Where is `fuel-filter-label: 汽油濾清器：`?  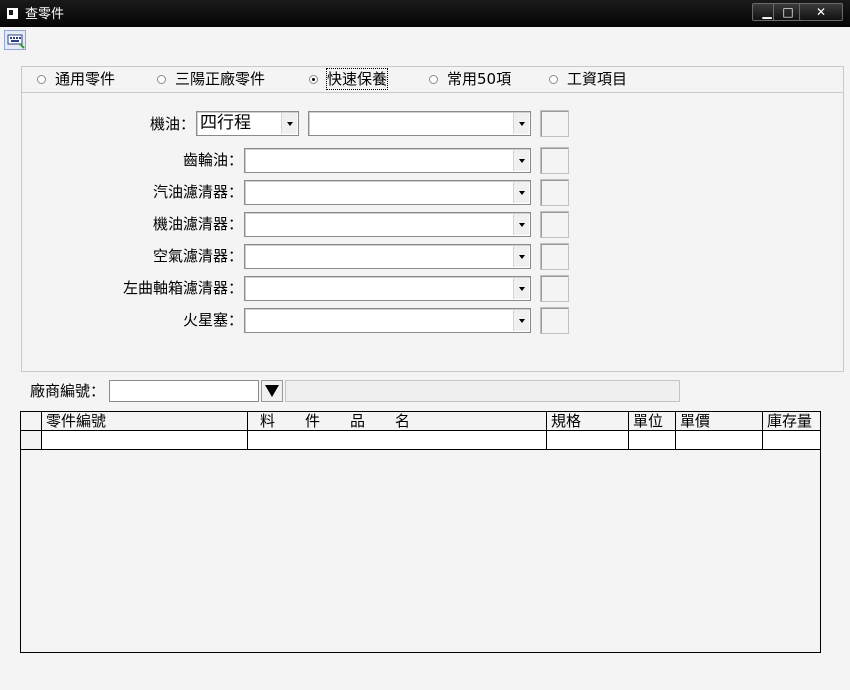 fuel-filter-label: 汽油濾清器： is located at coordinates (197, 192).